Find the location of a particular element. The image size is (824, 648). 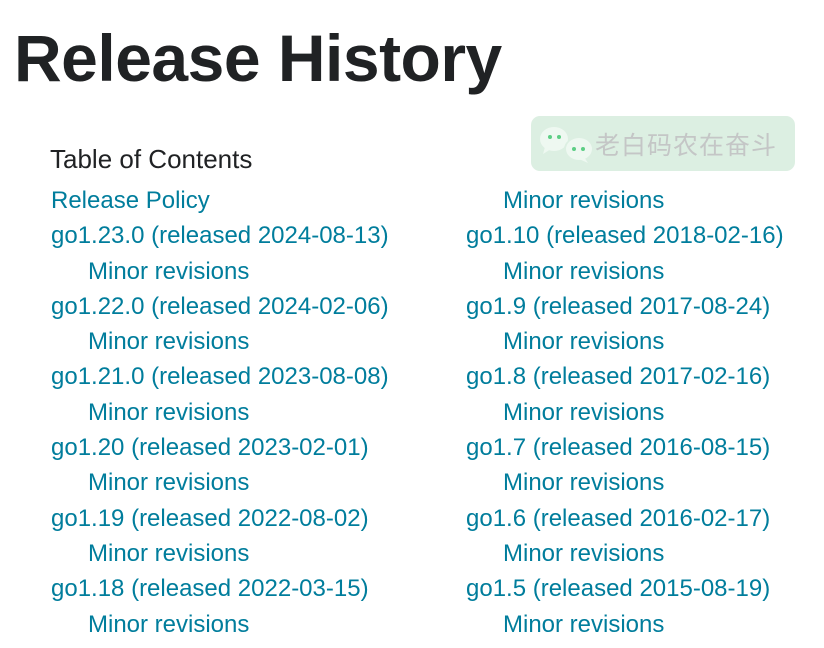

wechat-icon is located at coordinates (563, 143).